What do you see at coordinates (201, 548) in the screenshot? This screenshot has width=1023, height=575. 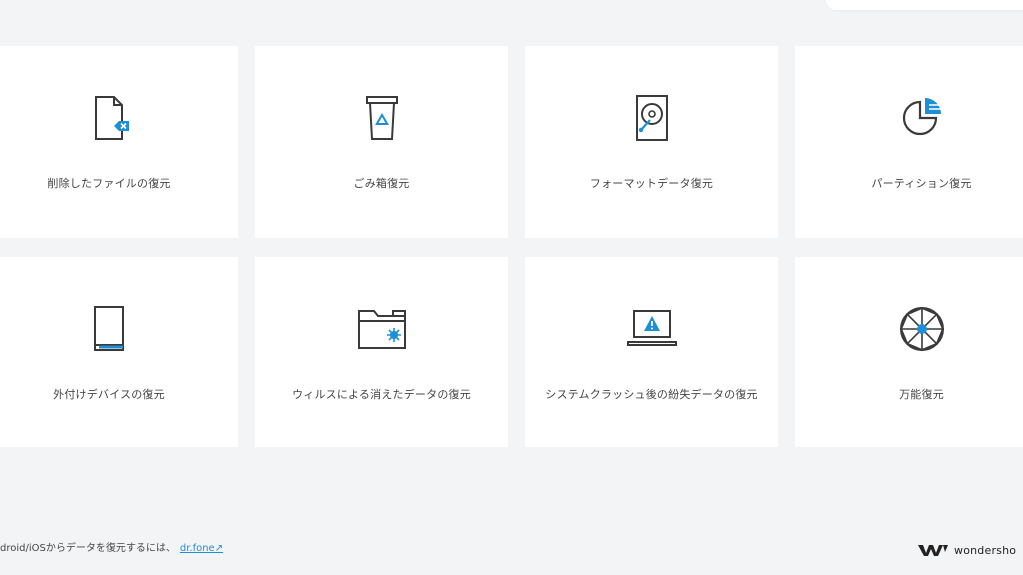 I see `drfone-link: dr.fone↗` at bounding box center [201, 548].